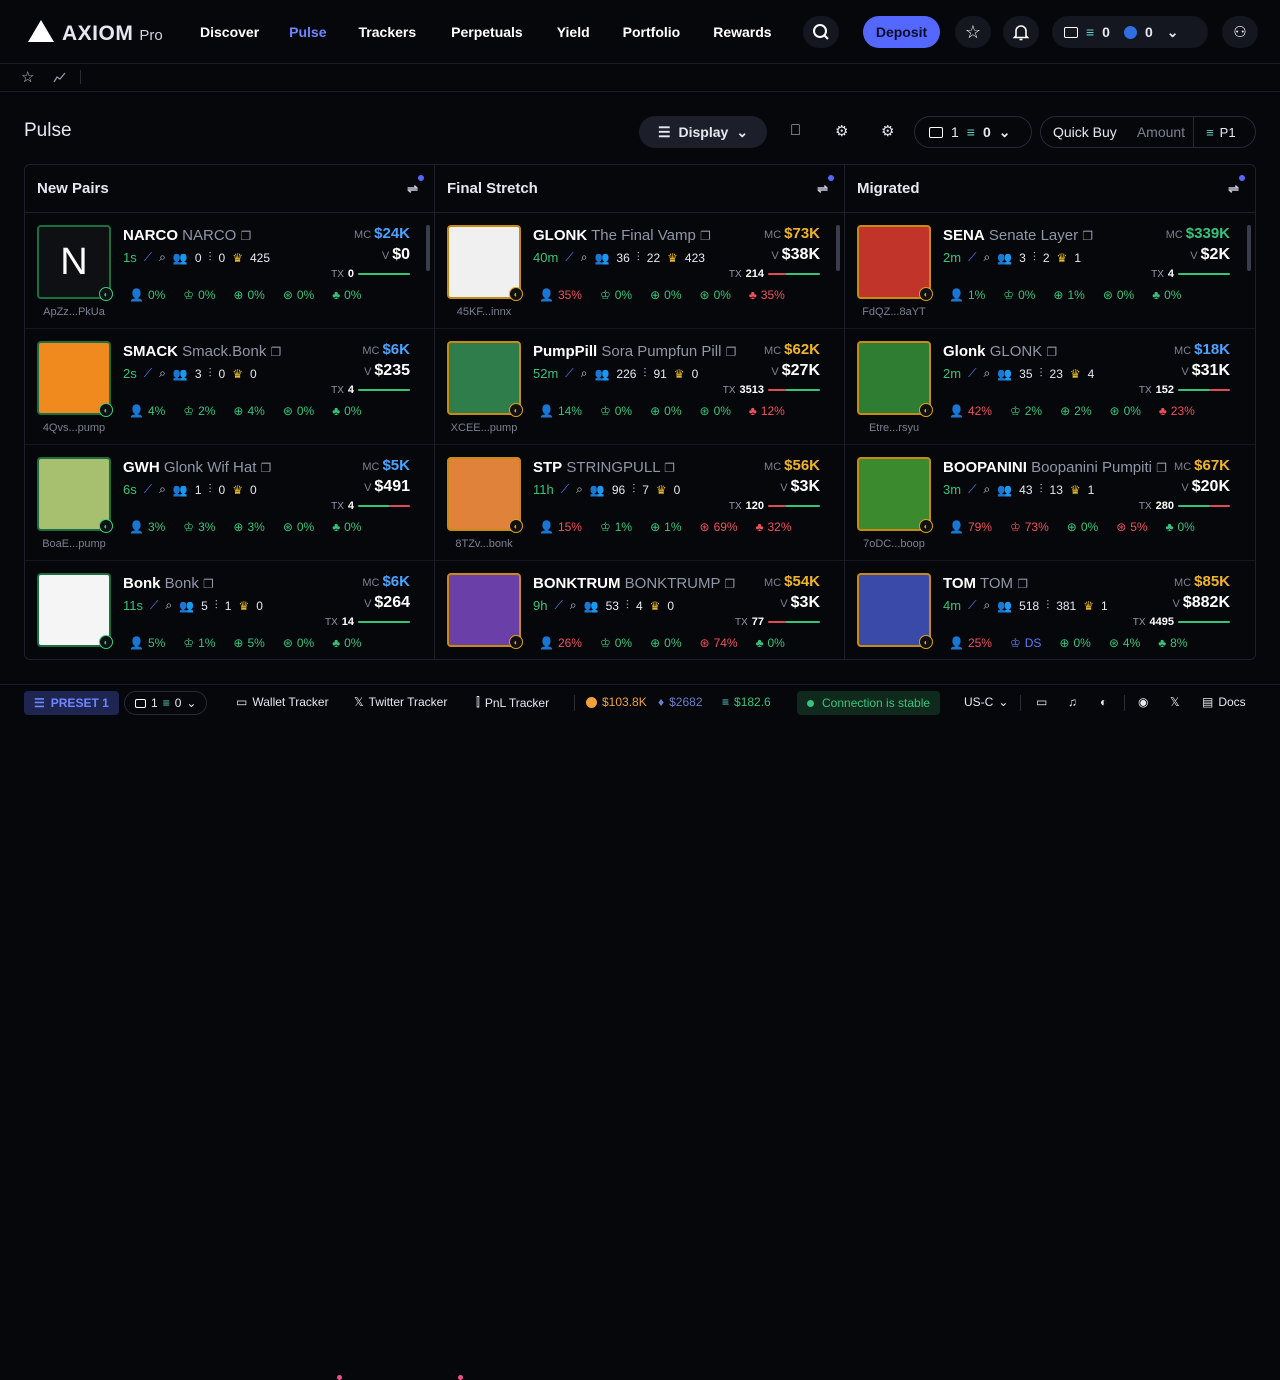  What do you see at coordinates (1025, 643) in the screenshot?
I see `stat-dev-holding: ♔ DS` at bounding box center [1025, 643].